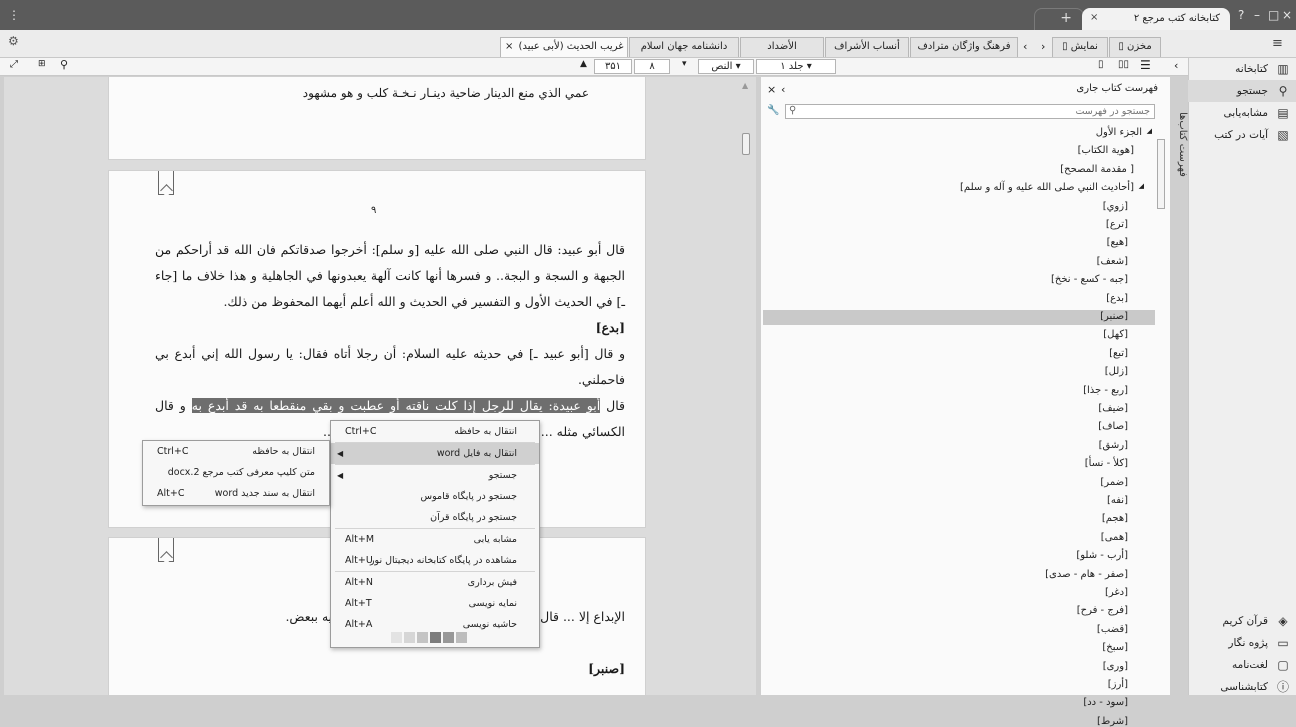 The height and width of the screenshot is (727, 1296). I want to click on toc-item: [فرج - فرح], so click(1102, 610).